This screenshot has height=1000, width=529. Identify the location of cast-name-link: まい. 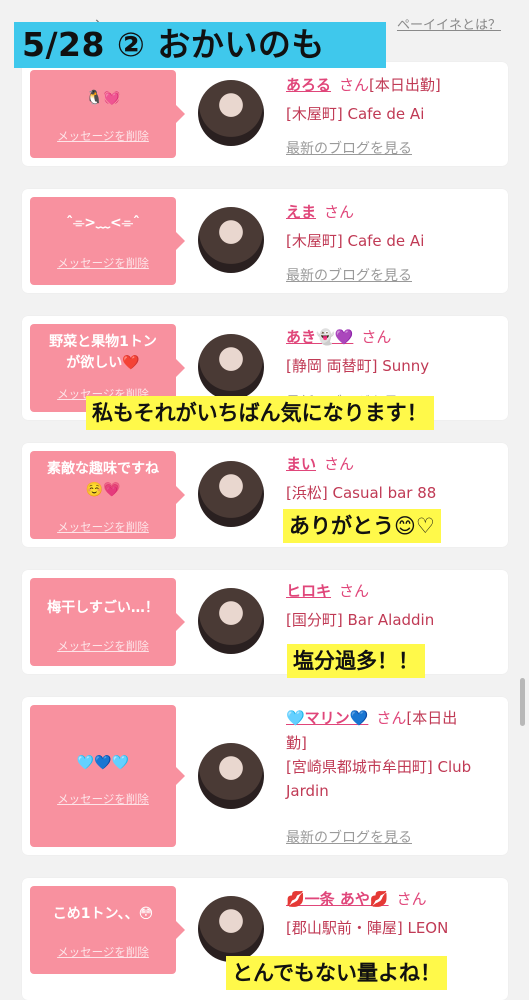
(301, 464).